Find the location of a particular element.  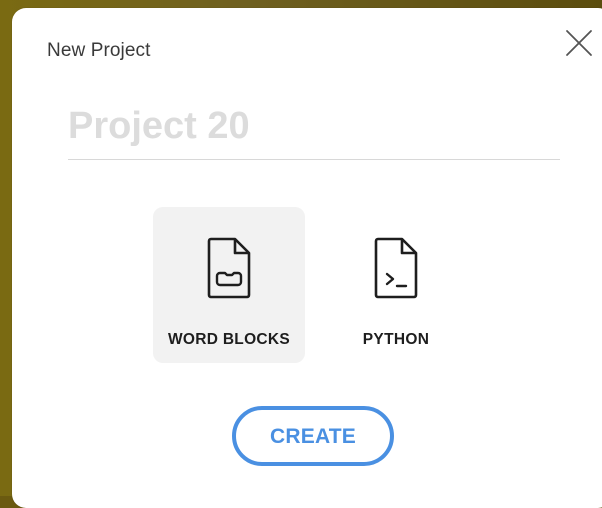

close-icon is located at coordinates (579, 43).